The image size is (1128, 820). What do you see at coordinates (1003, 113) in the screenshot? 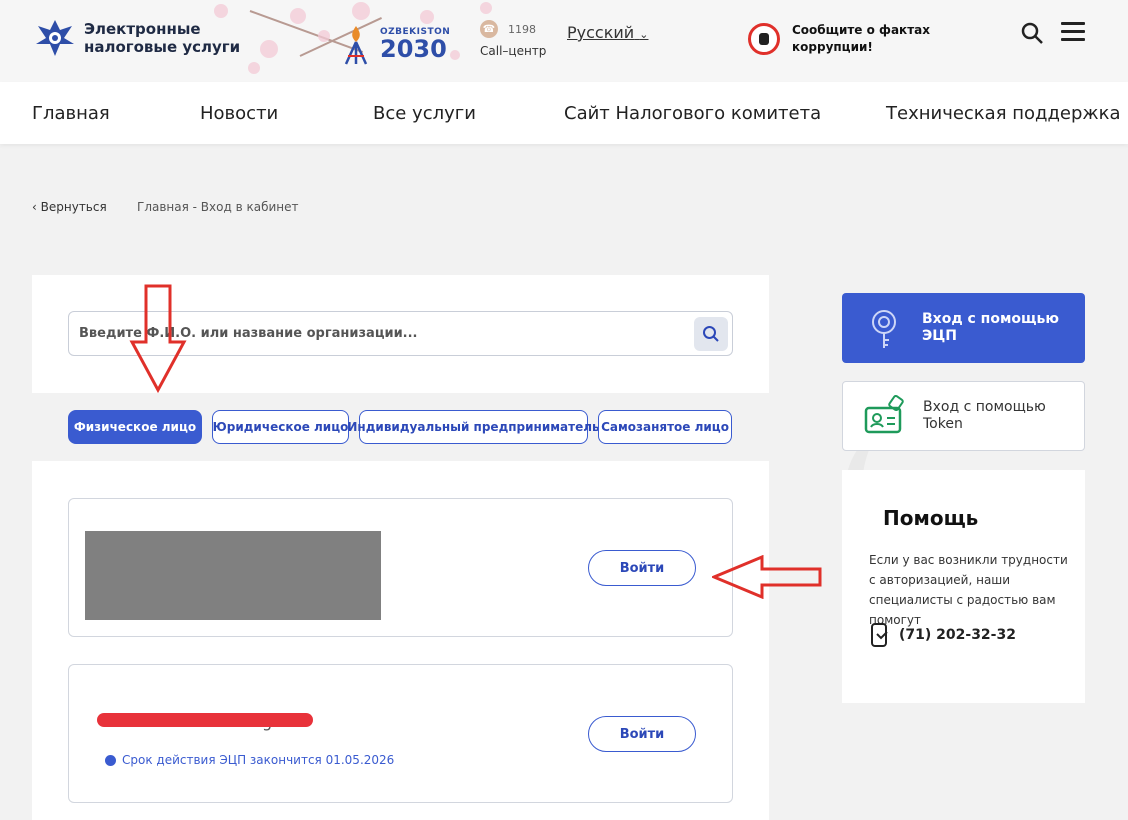
I see `nav-item-support: Техническая поддержка` at bounding box center [1003, 113].